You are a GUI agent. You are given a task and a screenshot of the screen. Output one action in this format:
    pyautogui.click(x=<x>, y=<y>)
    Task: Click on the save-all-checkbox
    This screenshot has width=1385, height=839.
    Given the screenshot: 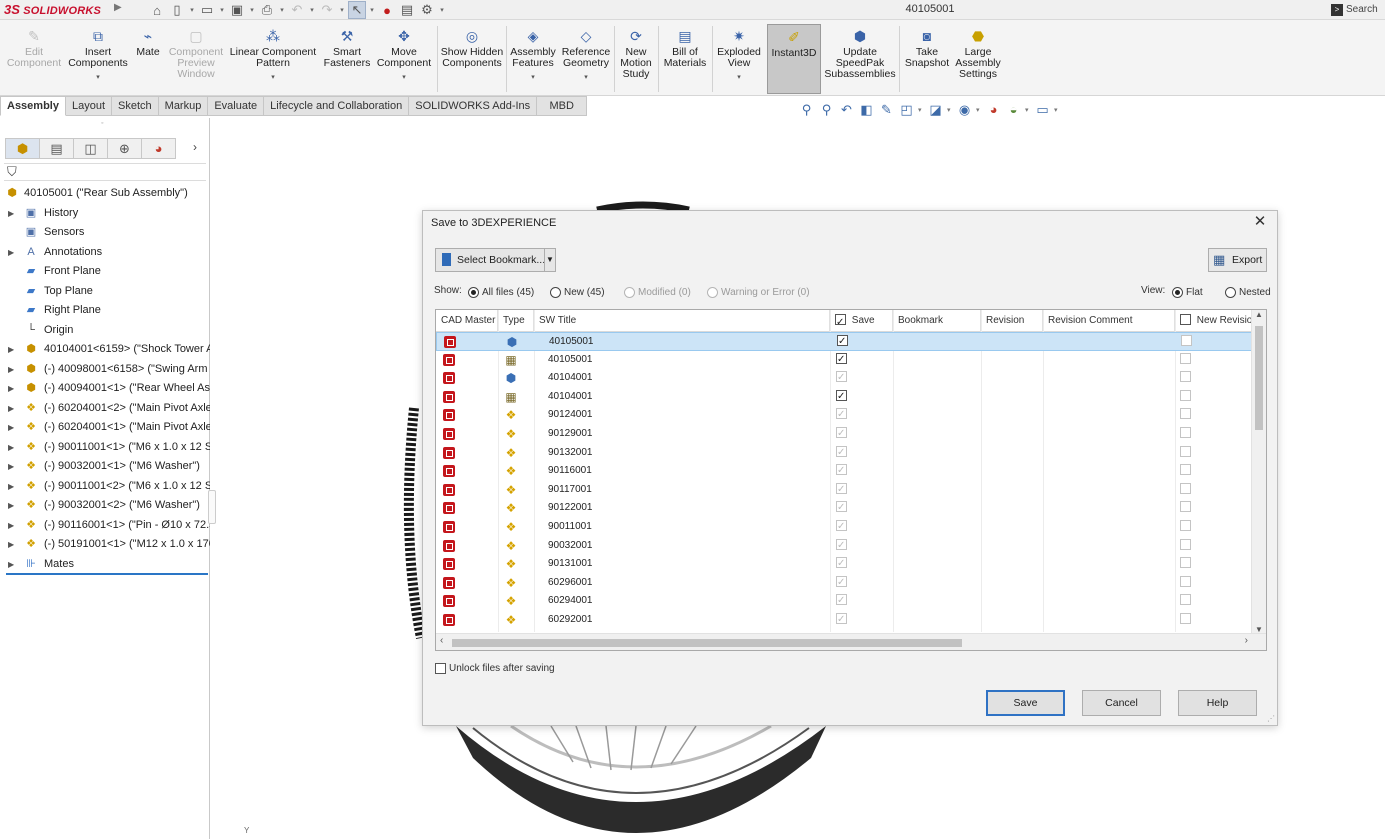 What is the action you would take?
    pyautogui.click(x=840, y=322)
    